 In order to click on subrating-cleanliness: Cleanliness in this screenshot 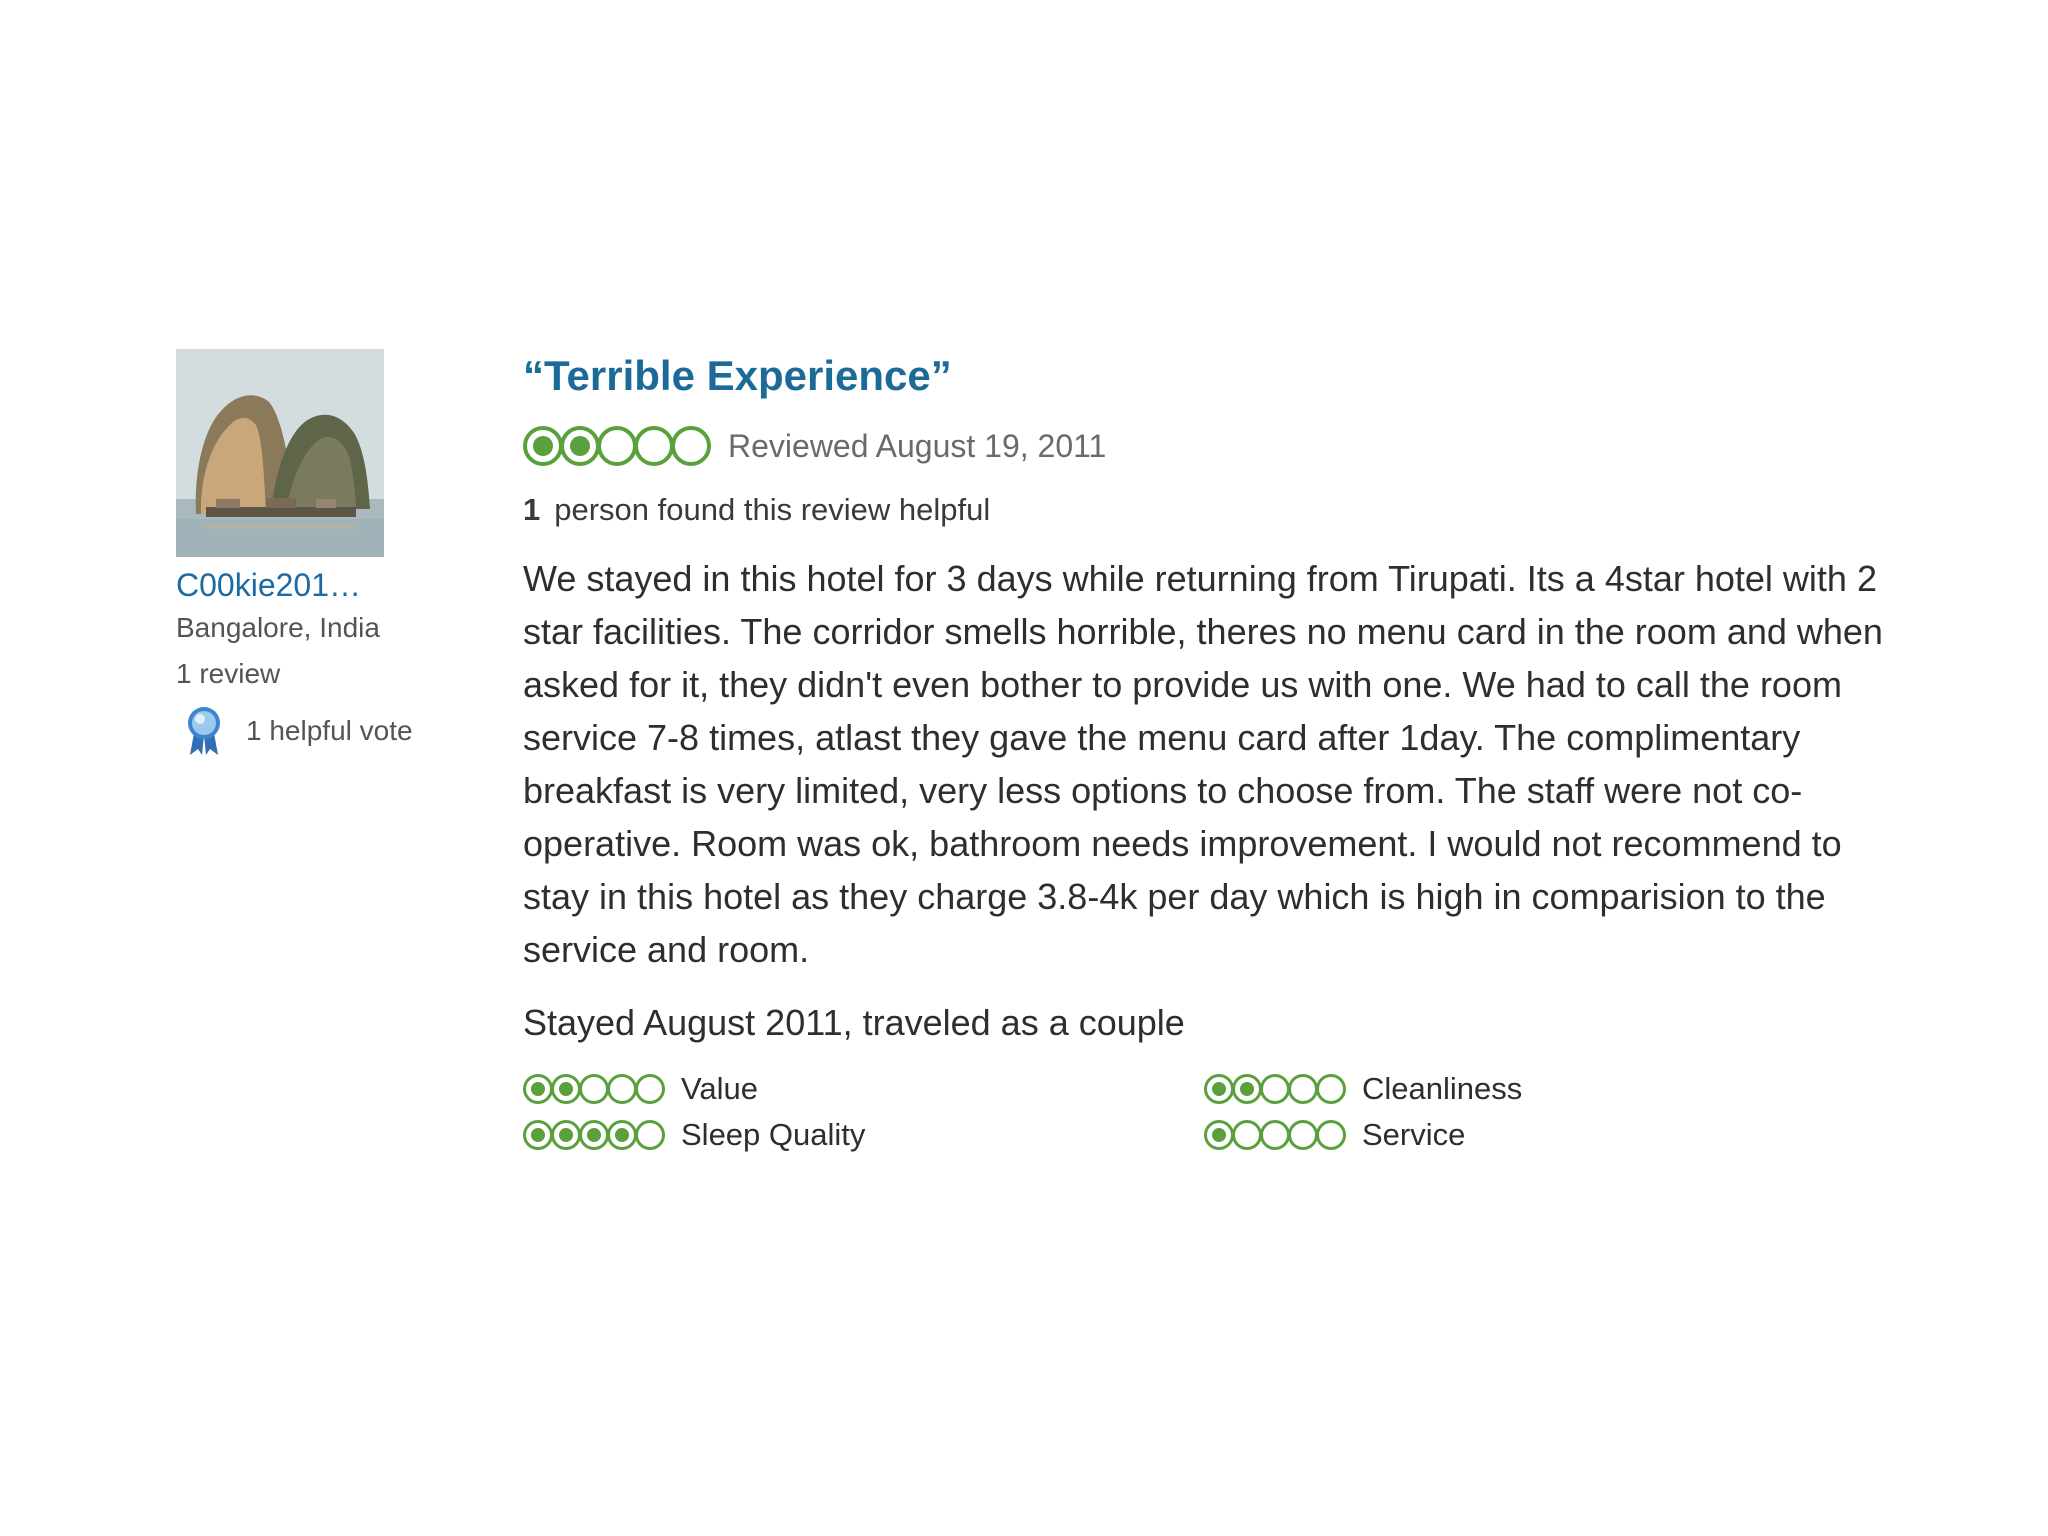, I will do `click(1504, 1089)`.